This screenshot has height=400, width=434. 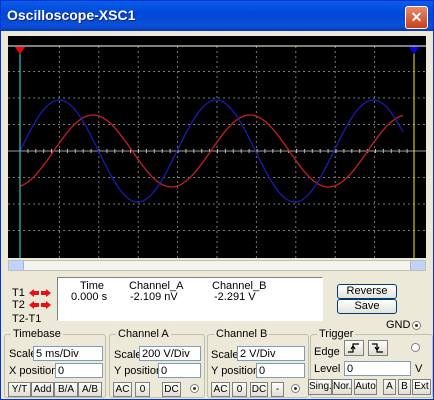 What do you see at coordinates (239, 389) in the screenshot?
I see `channel-b-zero-button: 0` at bounding box center [239, 389].